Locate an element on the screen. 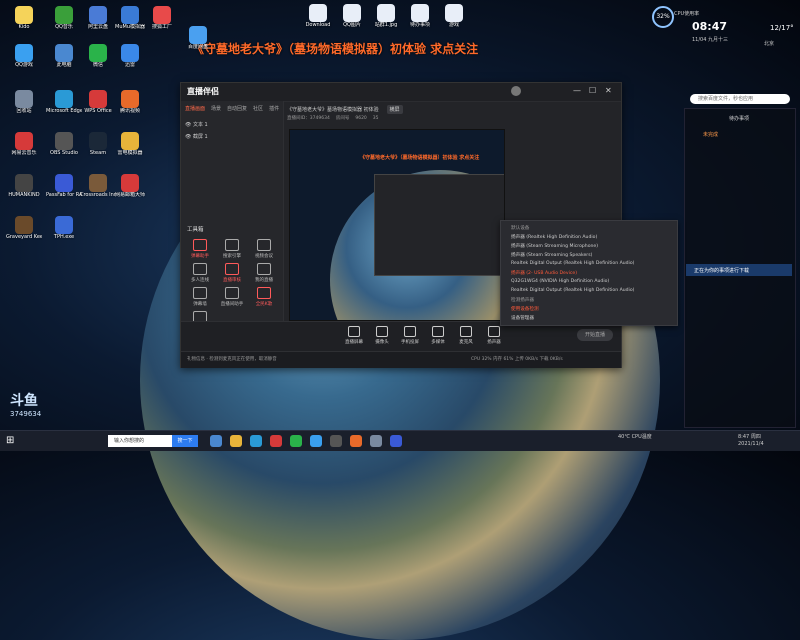  desktop-icon: 阿里云盘 is located at coordinates (98, 24).